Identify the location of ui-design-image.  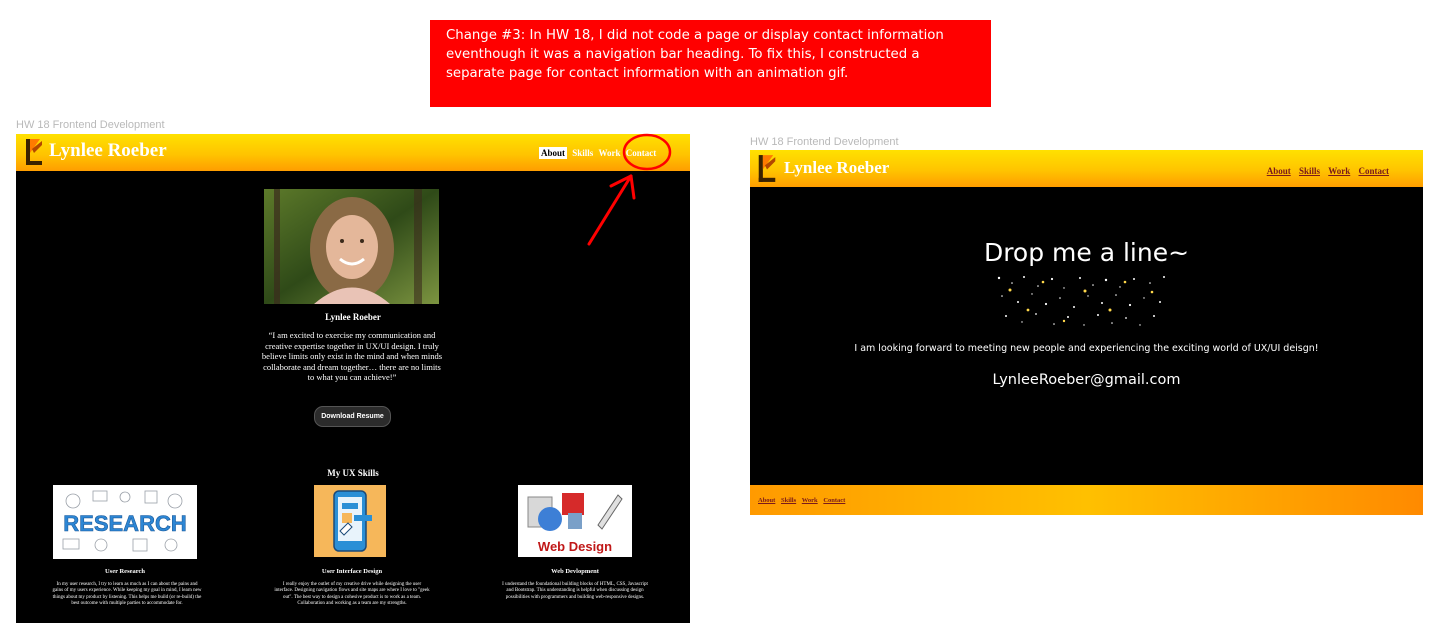
(350, 521).